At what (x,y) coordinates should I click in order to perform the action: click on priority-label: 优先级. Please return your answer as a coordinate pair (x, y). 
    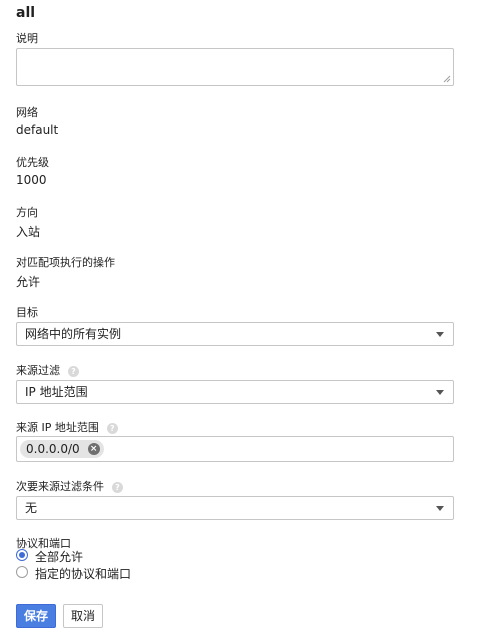
    Looking at the image, I should click on (32, 162).